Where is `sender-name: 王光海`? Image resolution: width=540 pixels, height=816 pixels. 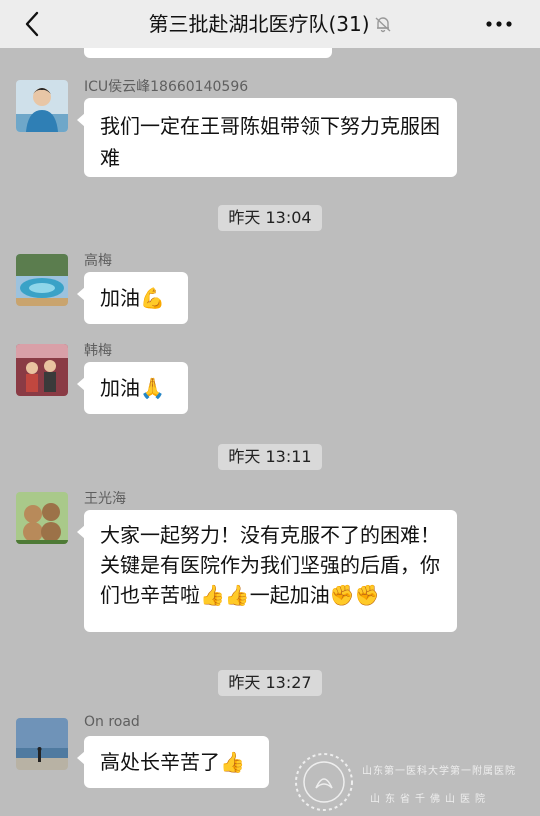
sender-name: 王光海 is located at coordinates (105, 499).